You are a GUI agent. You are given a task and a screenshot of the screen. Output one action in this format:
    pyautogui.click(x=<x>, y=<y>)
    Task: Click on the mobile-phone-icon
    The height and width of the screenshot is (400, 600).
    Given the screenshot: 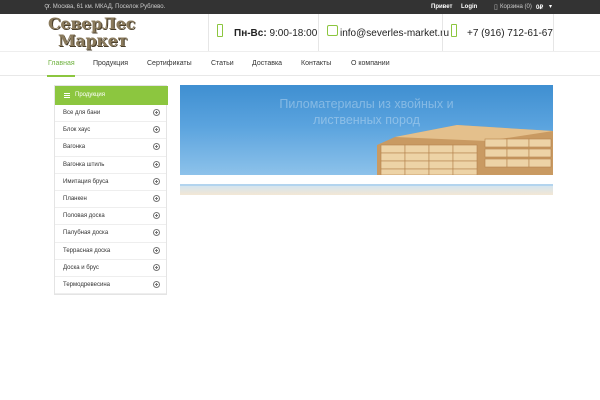 What is the action you would take?
    pyautogui.click(x=454, y=30)
    